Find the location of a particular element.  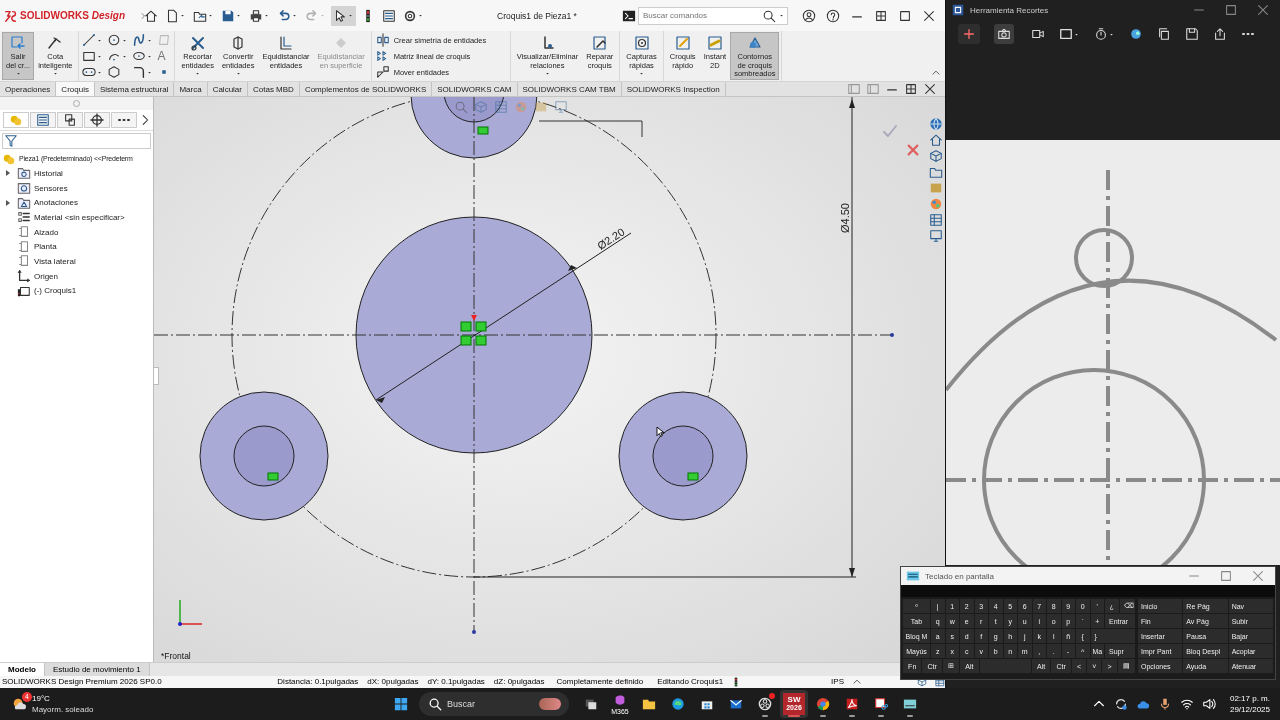

status-text: dZ: 0pulgadas is located at coordinates (519, 682).